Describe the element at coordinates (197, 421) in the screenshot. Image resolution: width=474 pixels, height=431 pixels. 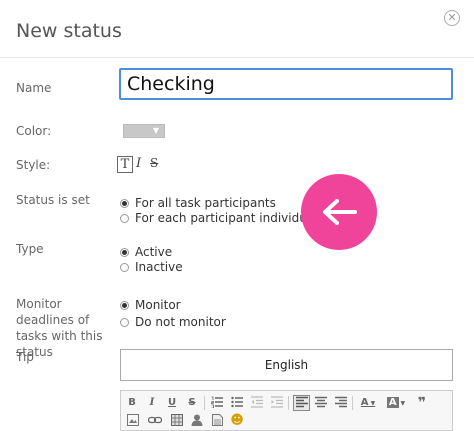
I see `user-icon` at that location.